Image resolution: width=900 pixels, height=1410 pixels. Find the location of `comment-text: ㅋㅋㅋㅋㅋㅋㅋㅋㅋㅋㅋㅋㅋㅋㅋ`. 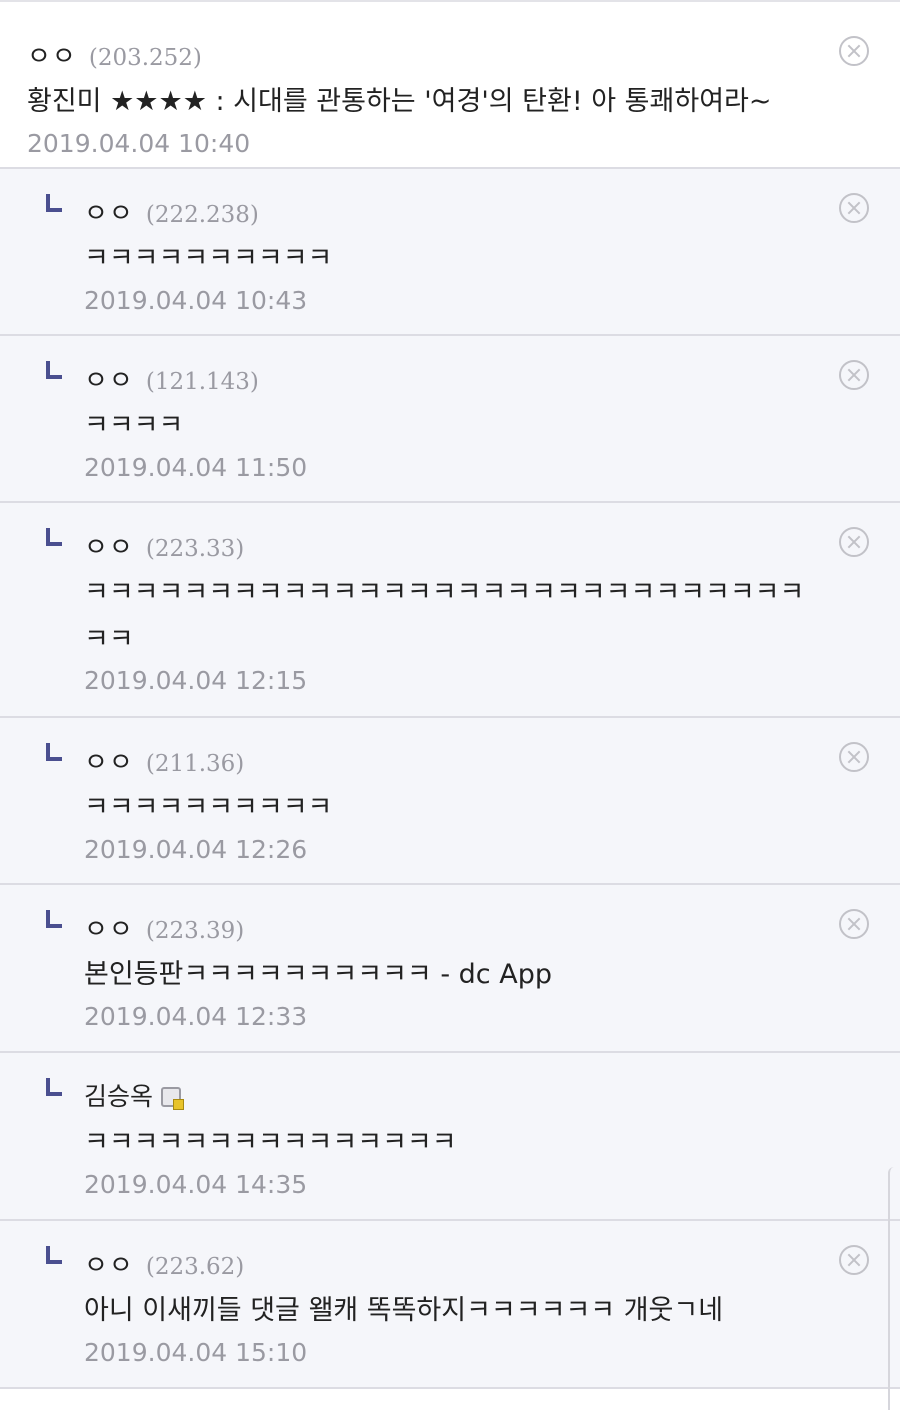

comment-text: ㅋㅋㅋㅋㅋㅋㅋㅋㅋㅋㅋㅋㅋㅋㅋ is located at coordinates (270, 1142).